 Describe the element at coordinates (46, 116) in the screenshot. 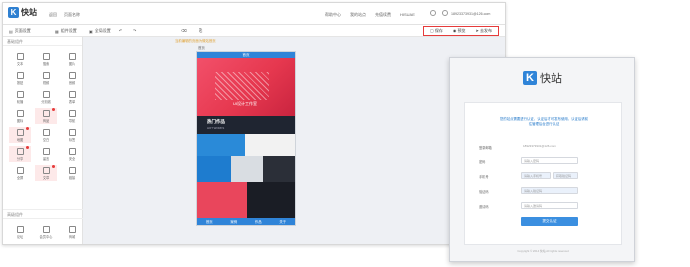

I see `component-10: 商品` at that location.